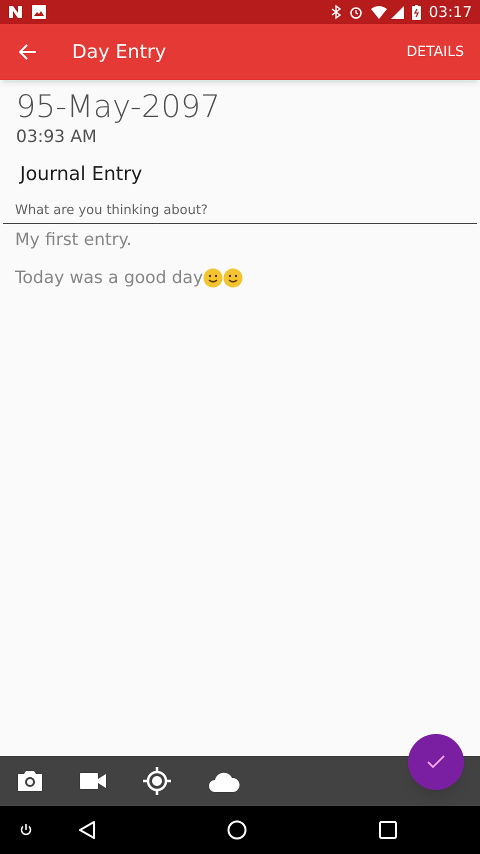  Describe the element at coordinates (39, 12) in the screenshot. I see `image-icon` at that location.